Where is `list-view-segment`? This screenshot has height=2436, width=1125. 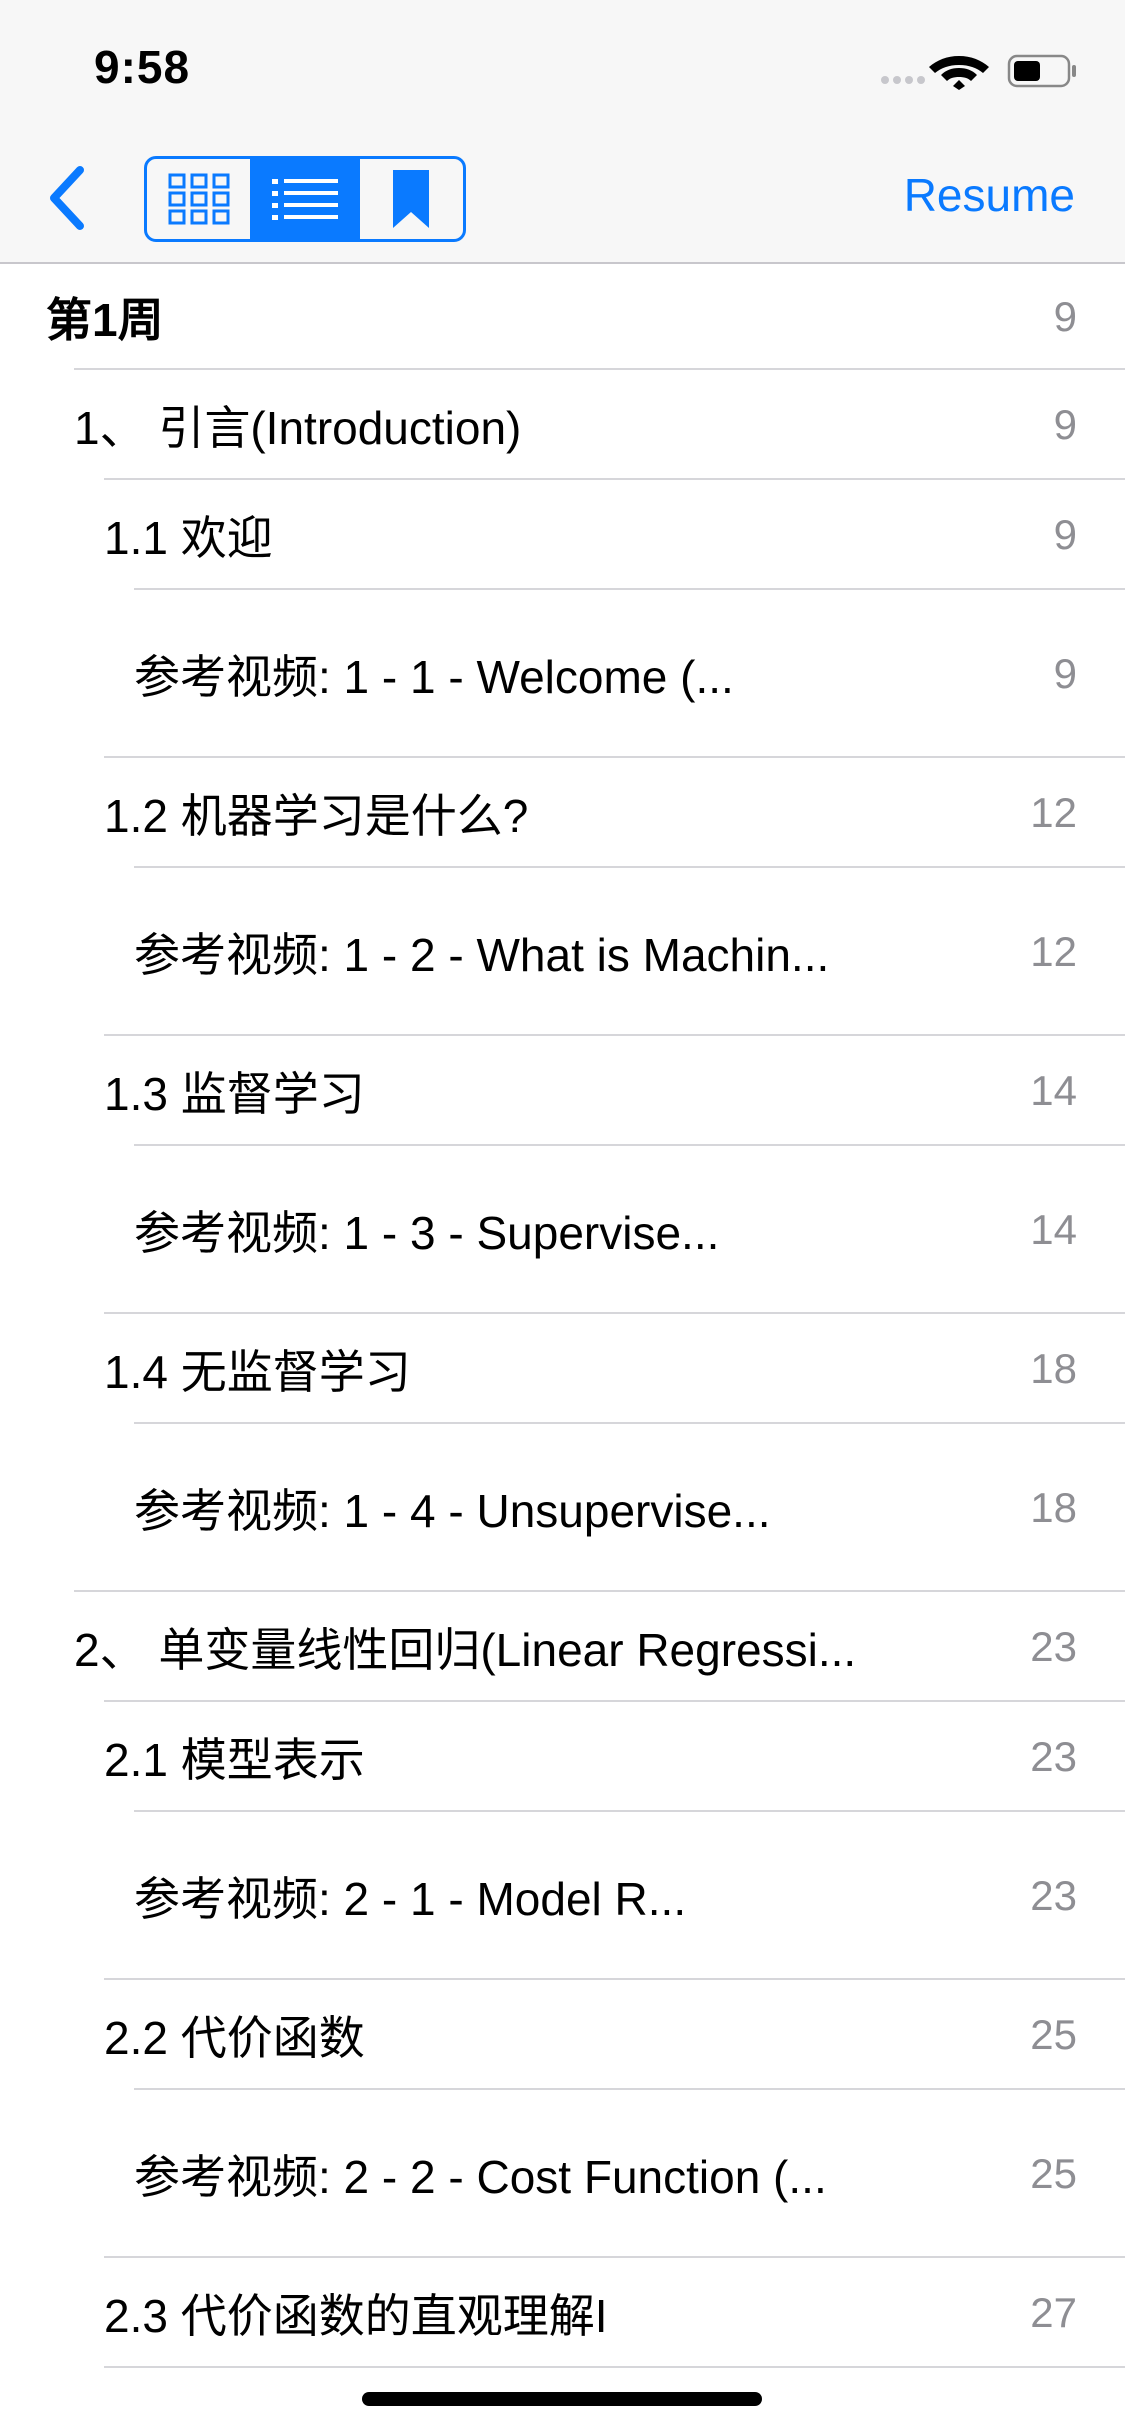
list-view-segment is located at coordinates (303, 199).